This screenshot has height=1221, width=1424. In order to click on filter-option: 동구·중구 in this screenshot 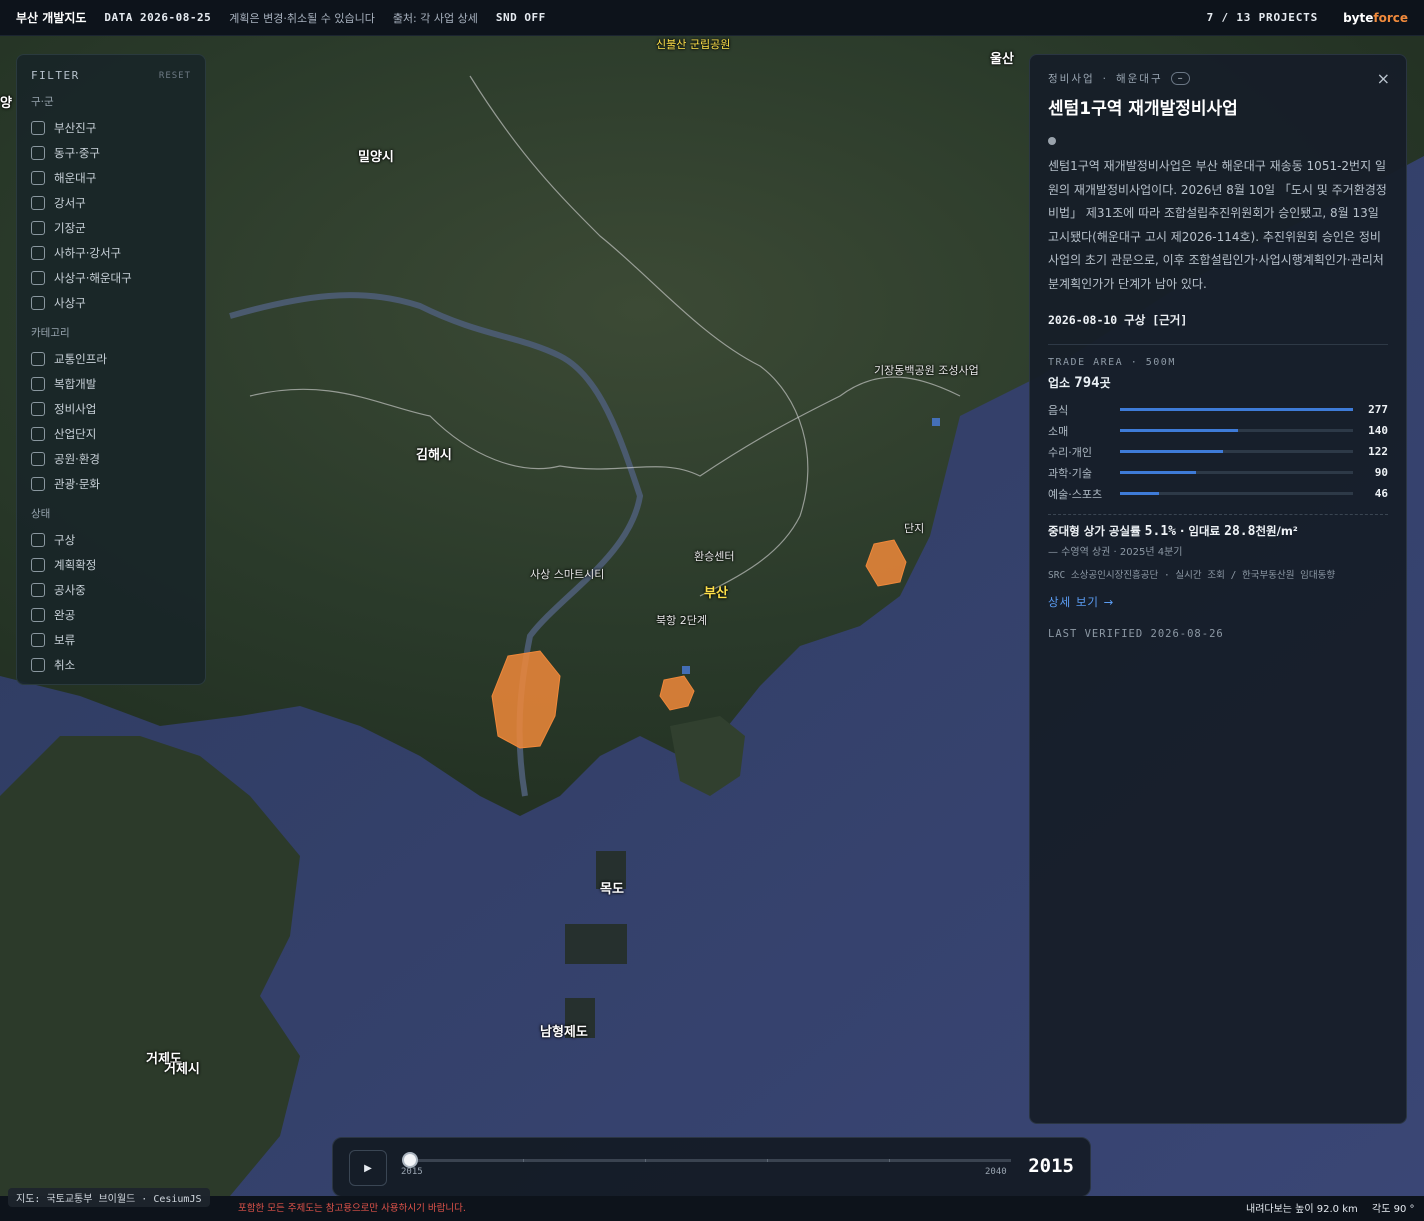, I will do `click(111, 152)`.